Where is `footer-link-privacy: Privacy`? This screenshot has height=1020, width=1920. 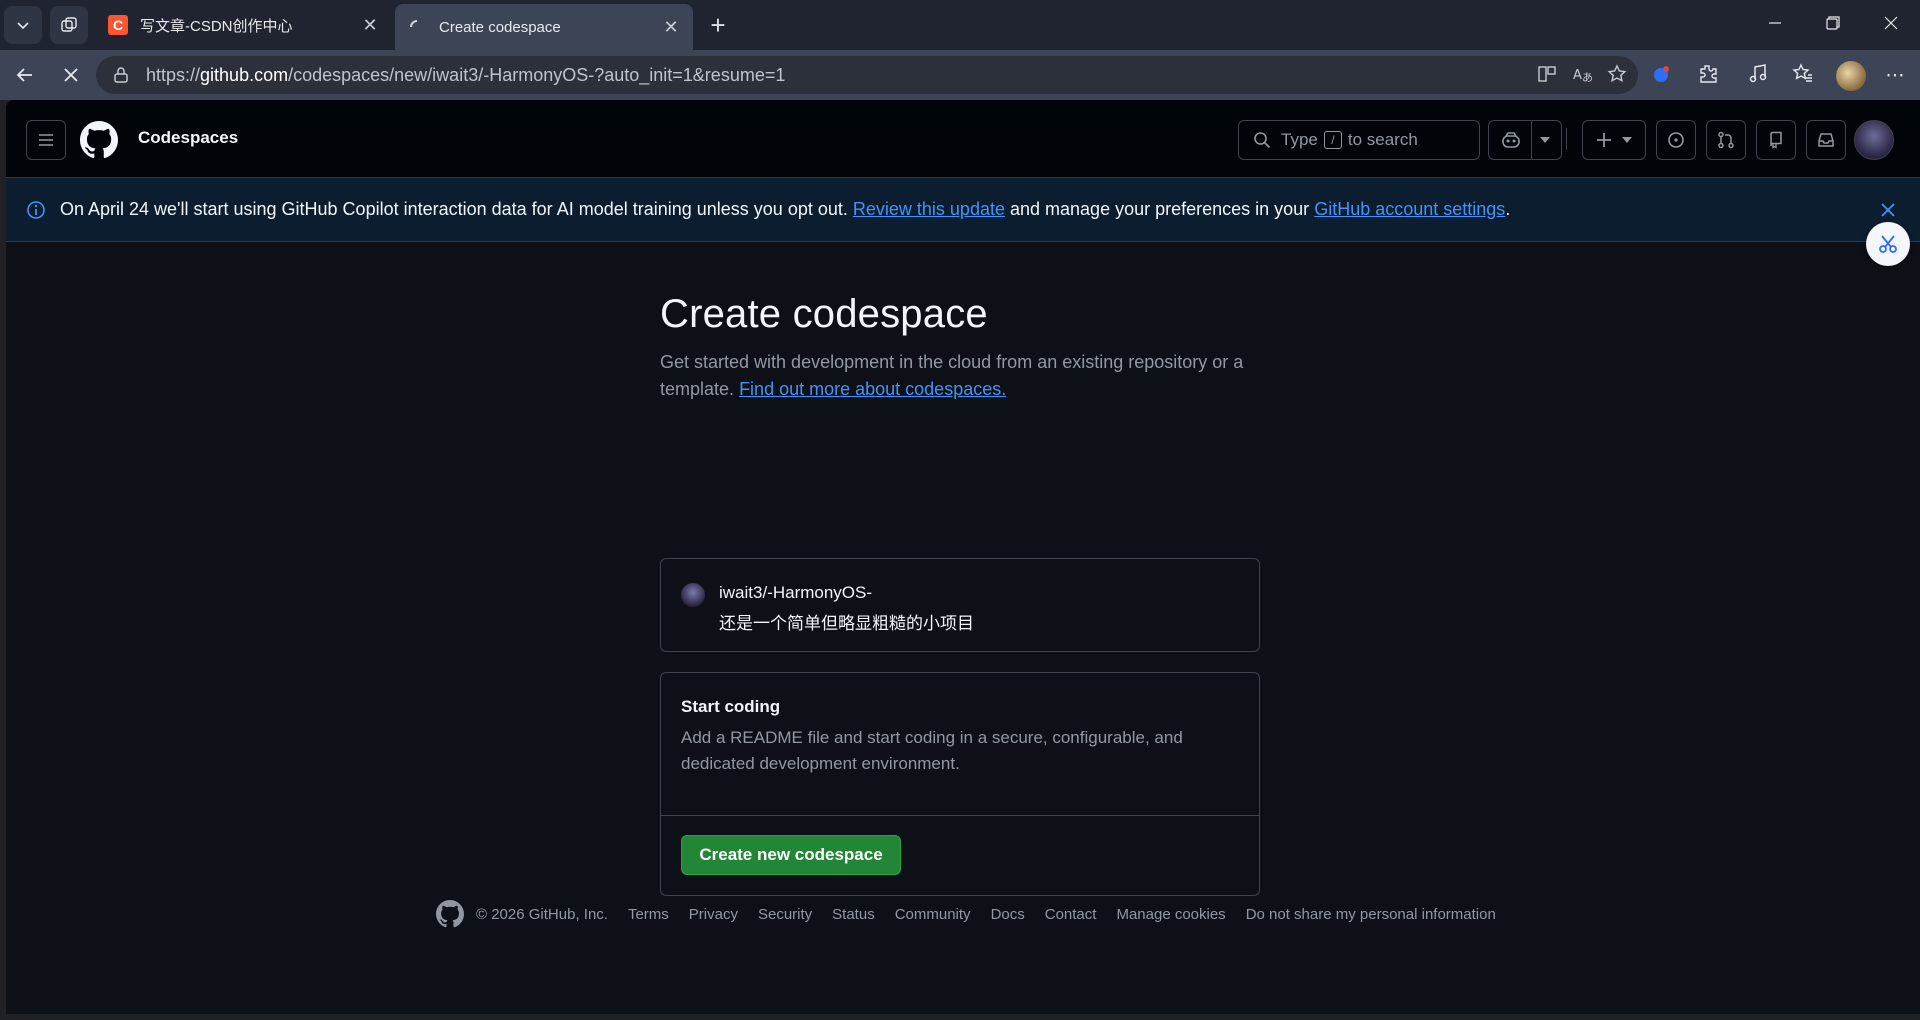 footer-link-privacy: Privacy is located at coordinates (713, 914).